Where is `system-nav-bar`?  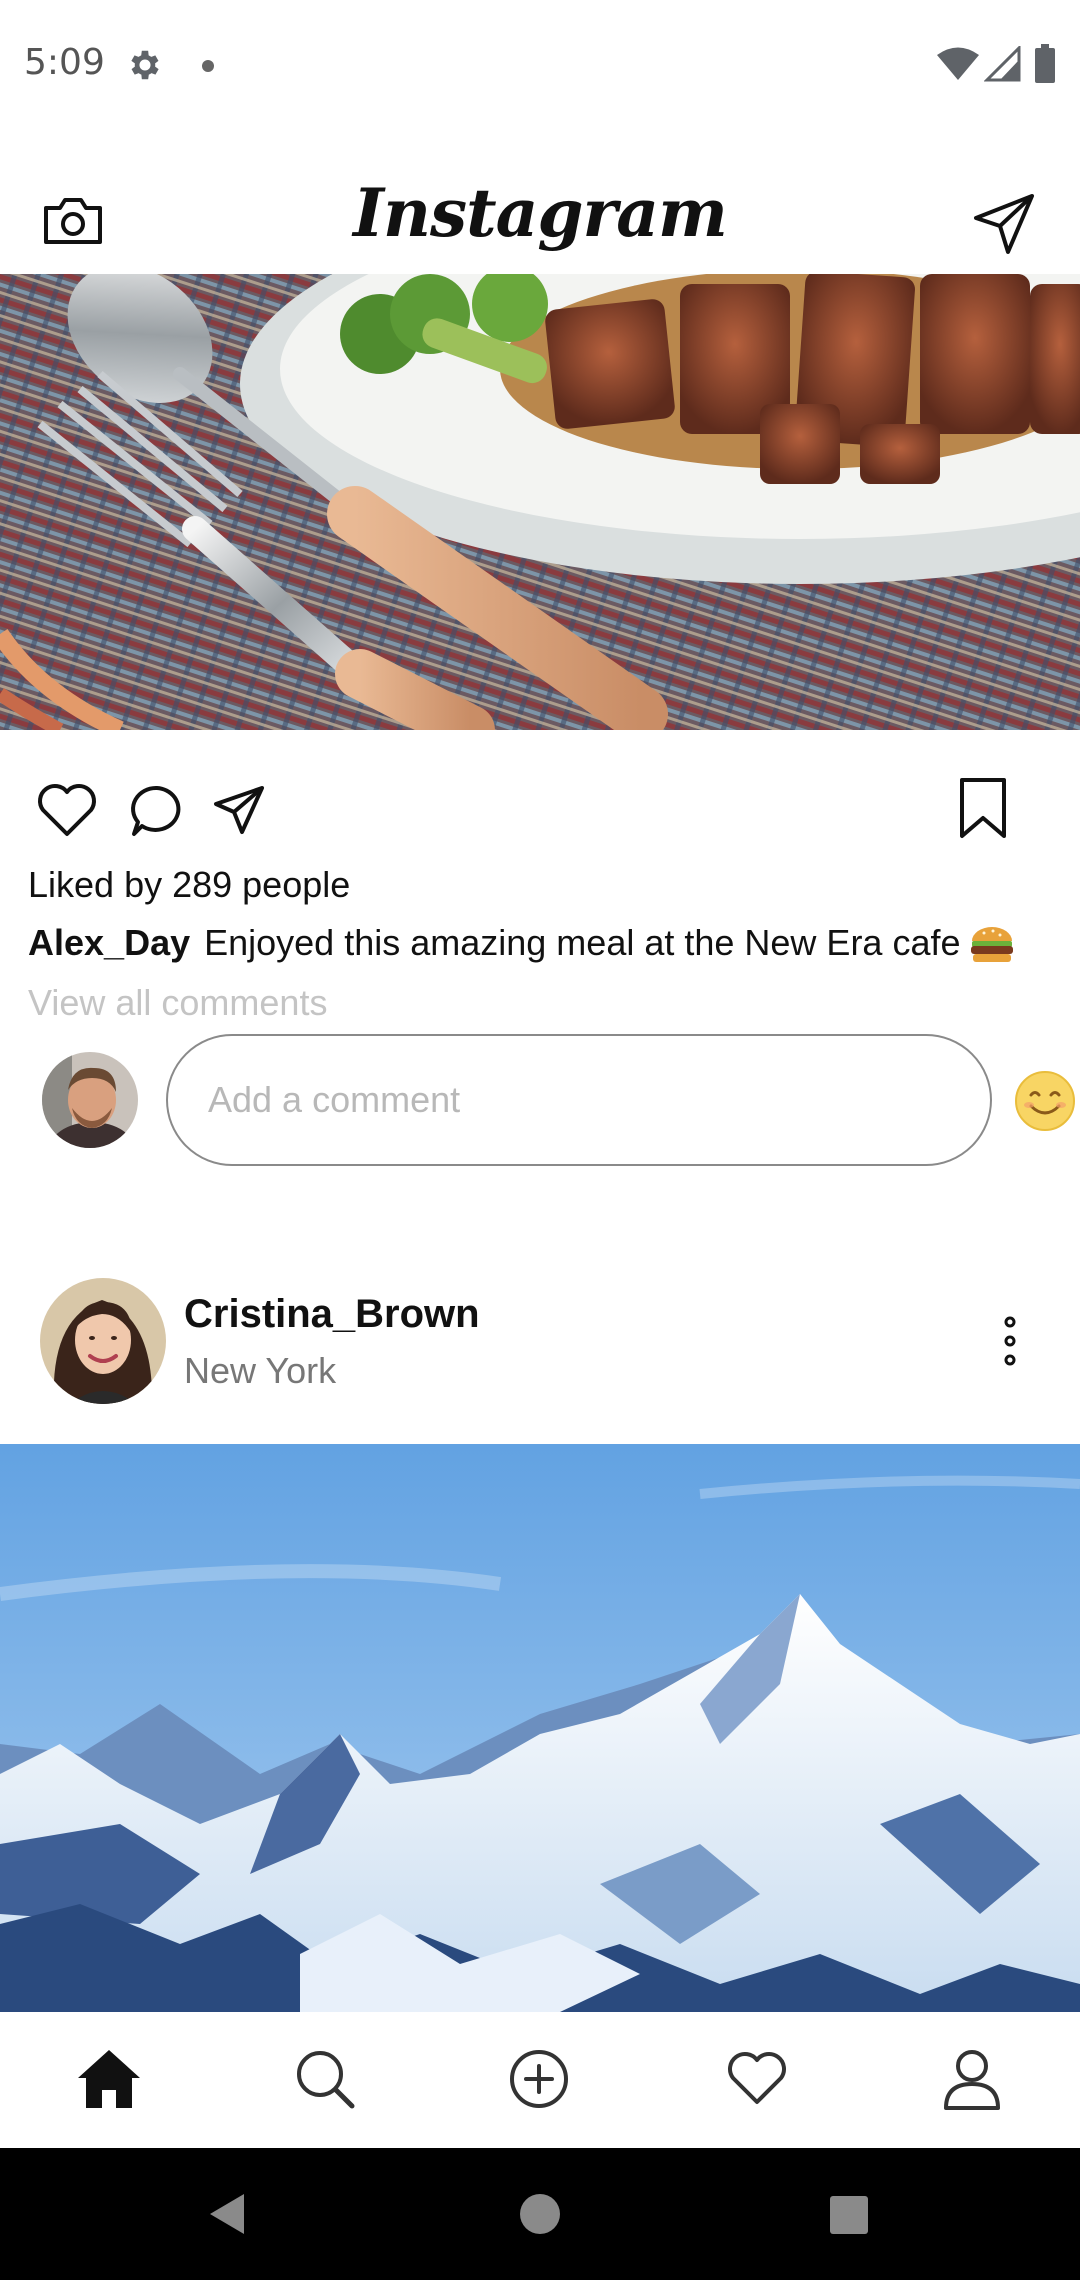 system-nav-bar is located at coordinates (540, 2214).